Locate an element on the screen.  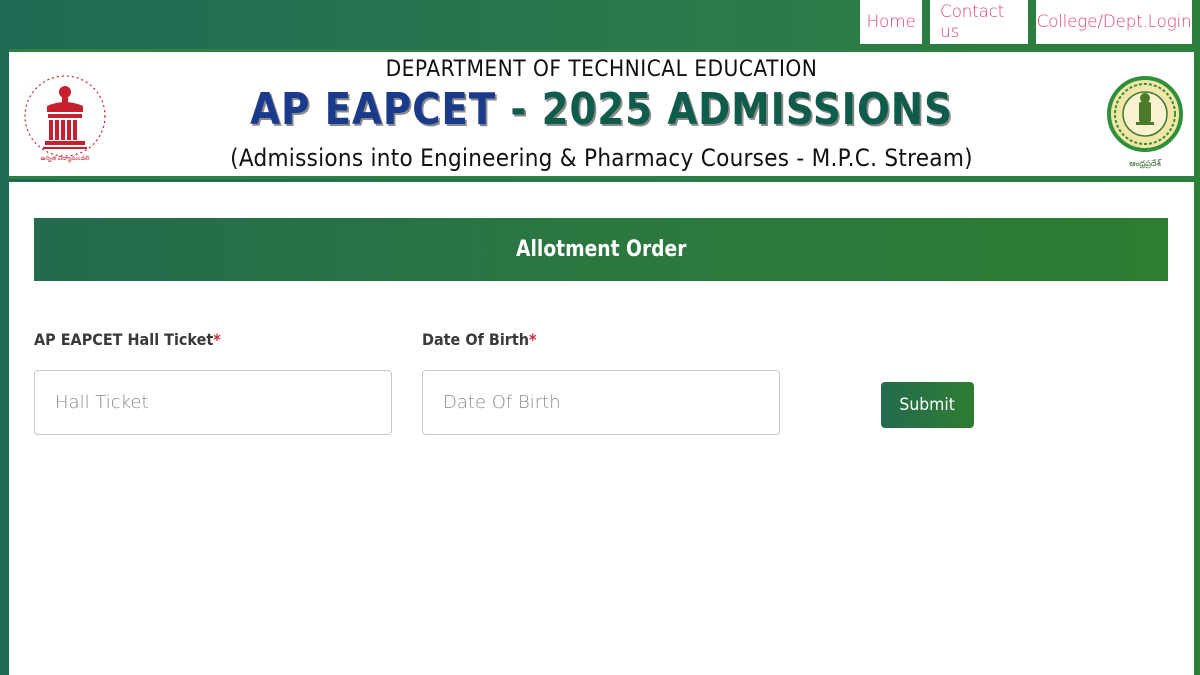
andhra-pradesh-state-emblem-icon: ఆంధ్రప్రదేశ్ is located at coordinates (1145, 122).